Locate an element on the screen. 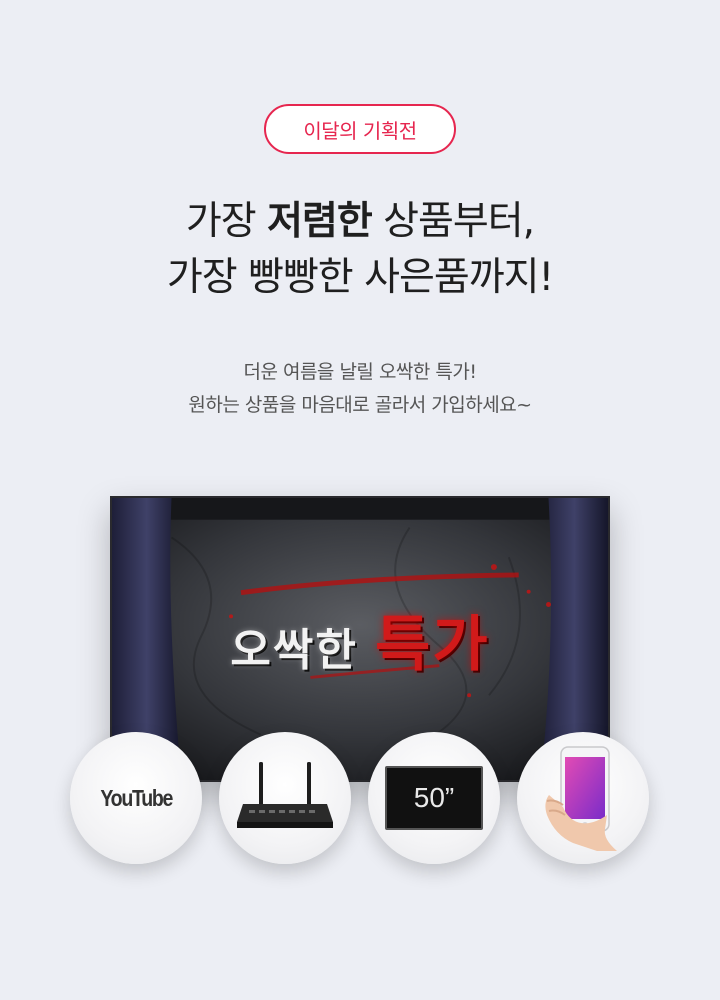 The image size is (720, 1000). headline: 가장 저렴한 상품부터, 가장 빵빵한 사은품까지! is located at coordinates (360, 250).